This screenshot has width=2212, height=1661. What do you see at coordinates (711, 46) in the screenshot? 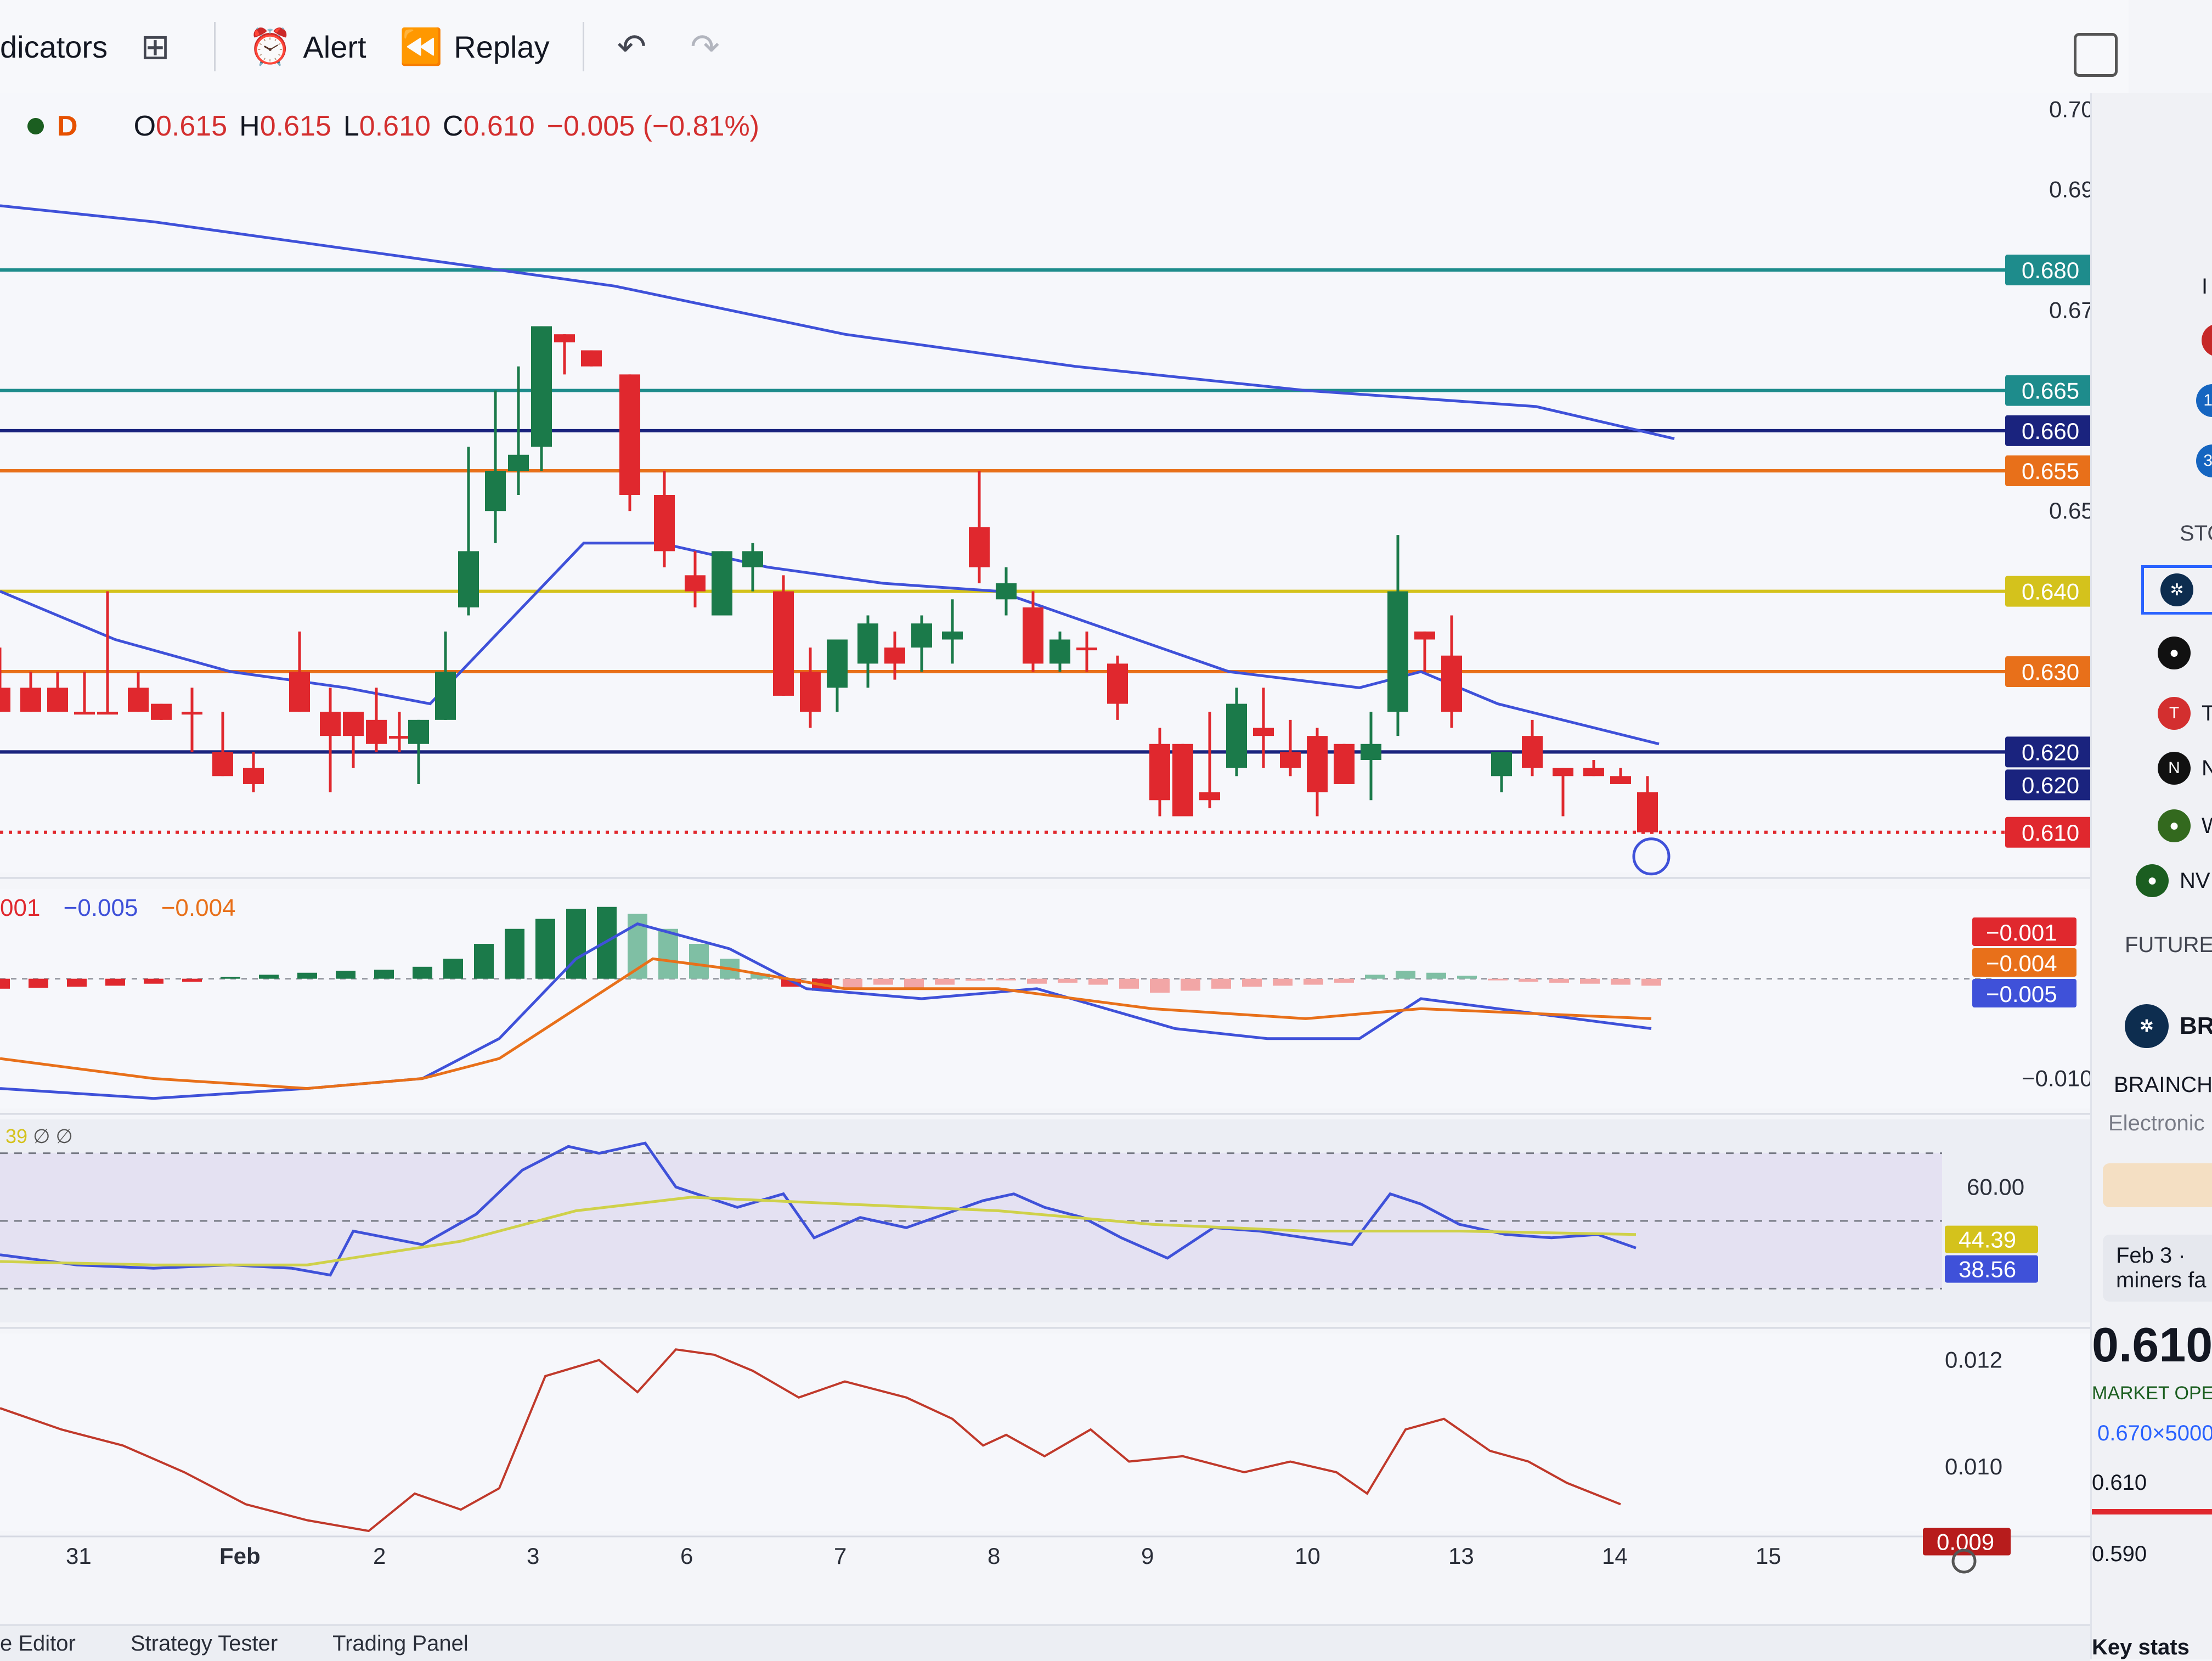
I see `redo-button: ↷` at bounding box center [711, 46].